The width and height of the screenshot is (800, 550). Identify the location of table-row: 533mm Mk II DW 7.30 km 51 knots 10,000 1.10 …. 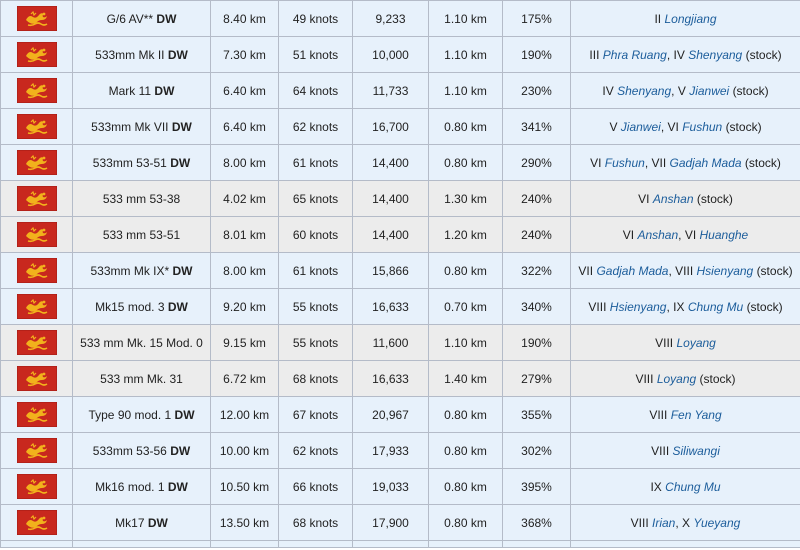
(400, 54).